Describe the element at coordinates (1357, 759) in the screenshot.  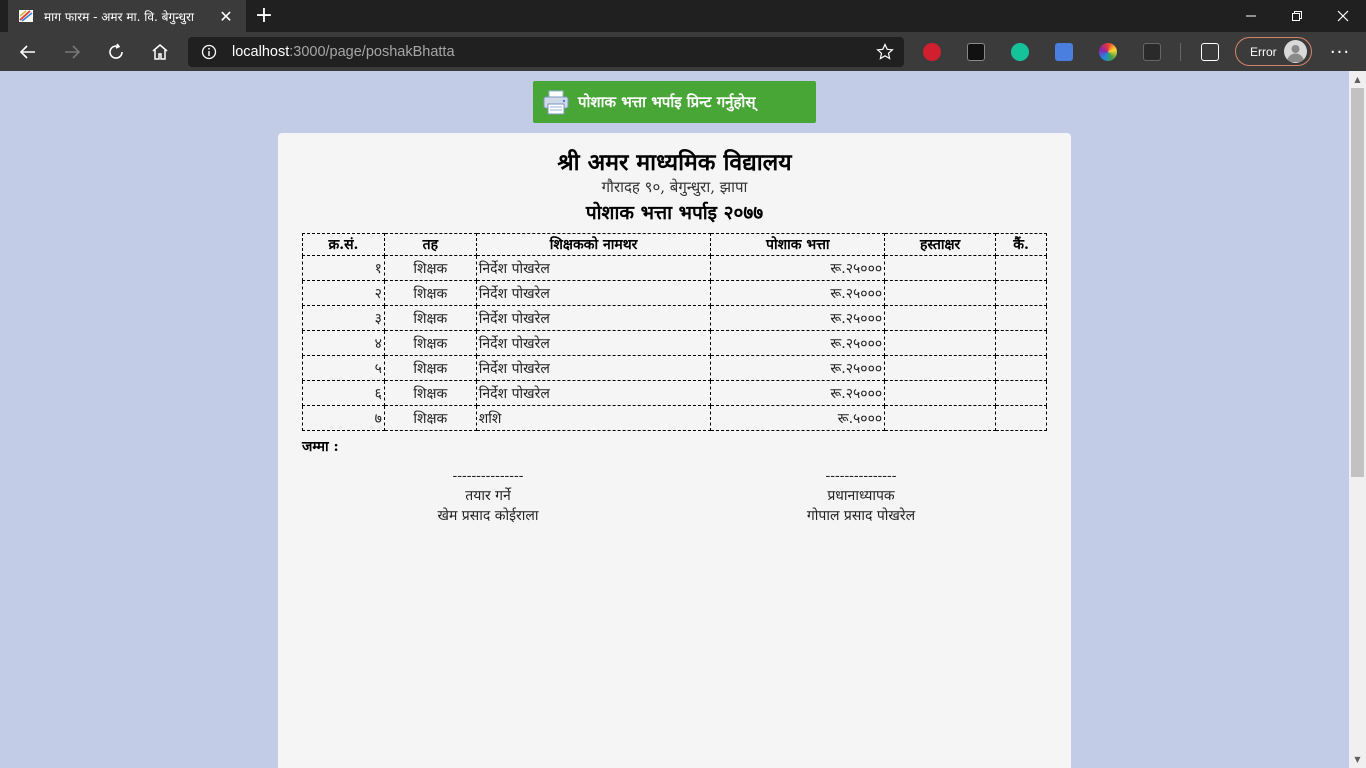
I see `scroll-down-icon: ▼` at that location.